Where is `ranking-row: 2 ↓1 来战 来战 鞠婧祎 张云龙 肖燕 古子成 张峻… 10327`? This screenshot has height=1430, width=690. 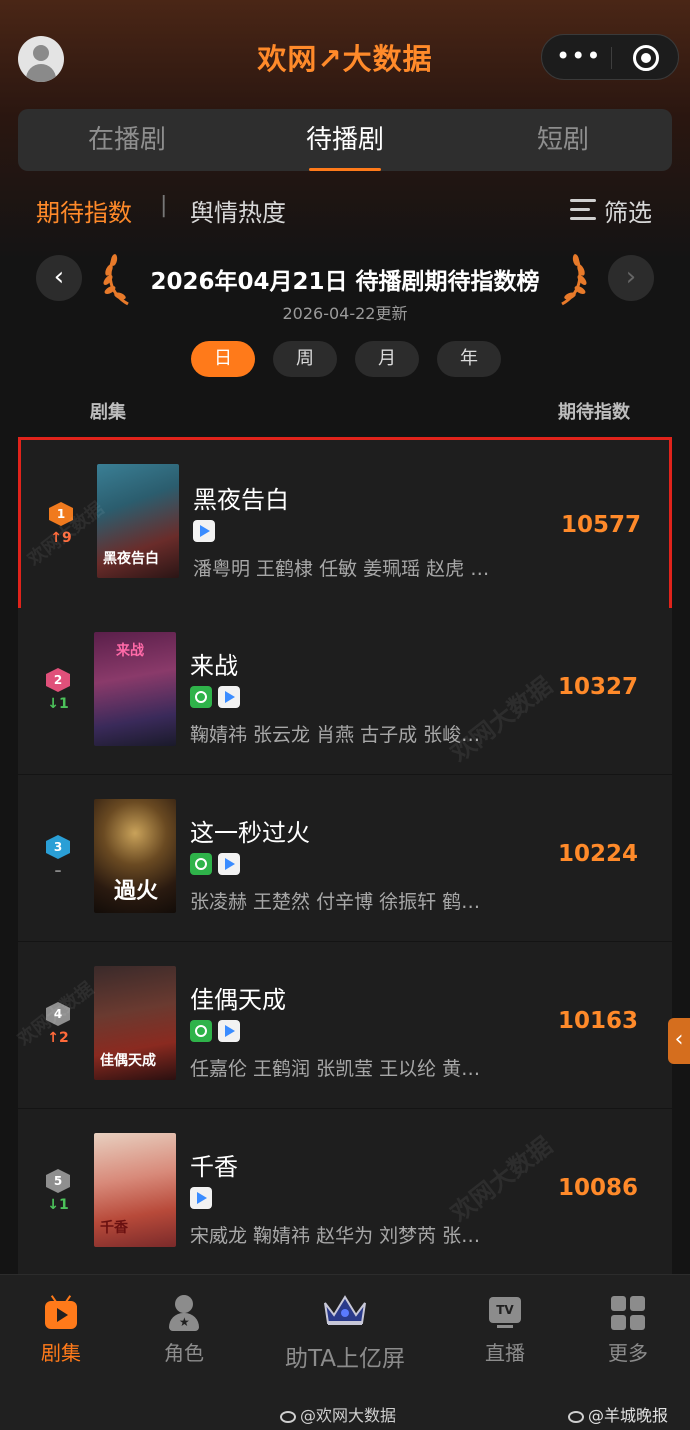 ranking-row: 2 ↓1 来战 来战 鞠婧祎 张云龙 肖燕 古子成 张峻… 10327 is located at coordinates (345, 691).